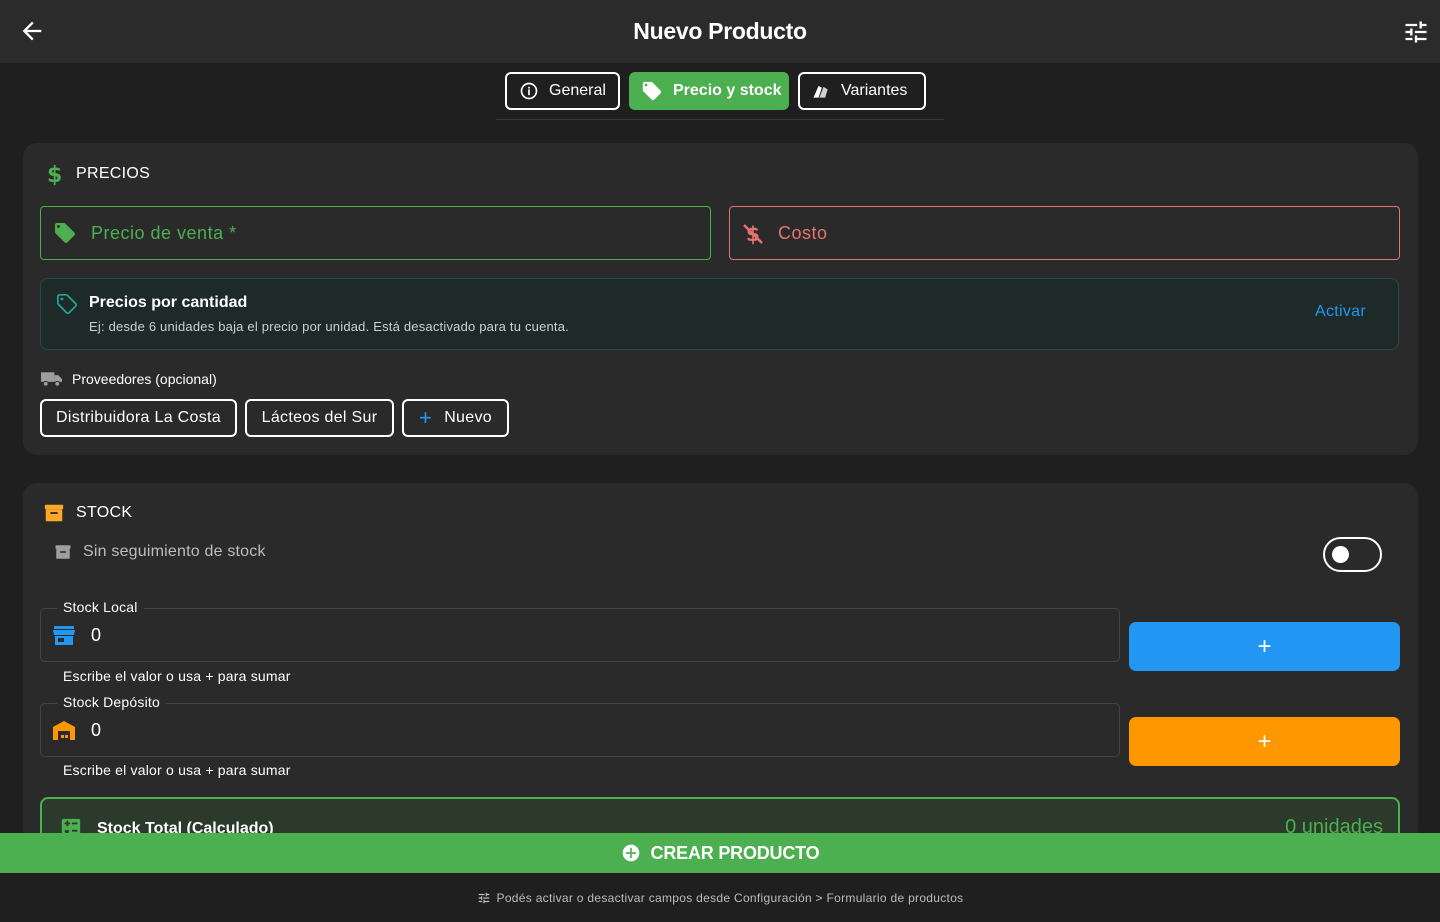  I want to click on stock-title-text: STOCK, so click(104, 512).